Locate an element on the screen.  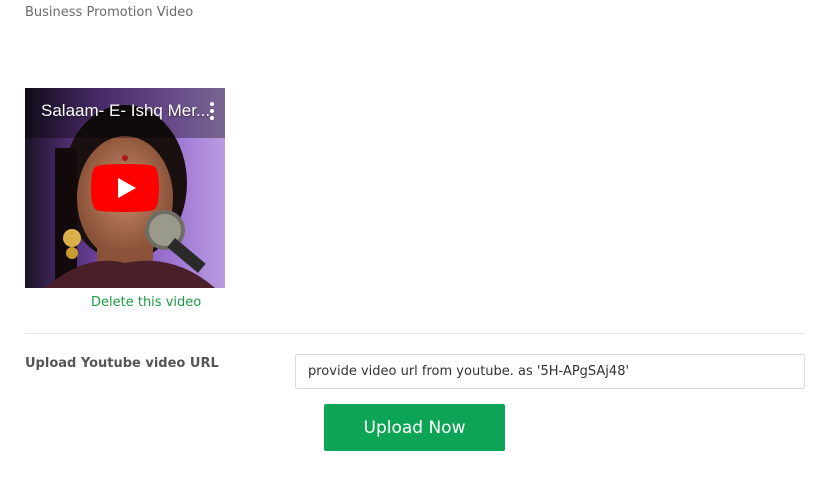
section-title: Business Promotion Video is located at coordinates (109, 12).